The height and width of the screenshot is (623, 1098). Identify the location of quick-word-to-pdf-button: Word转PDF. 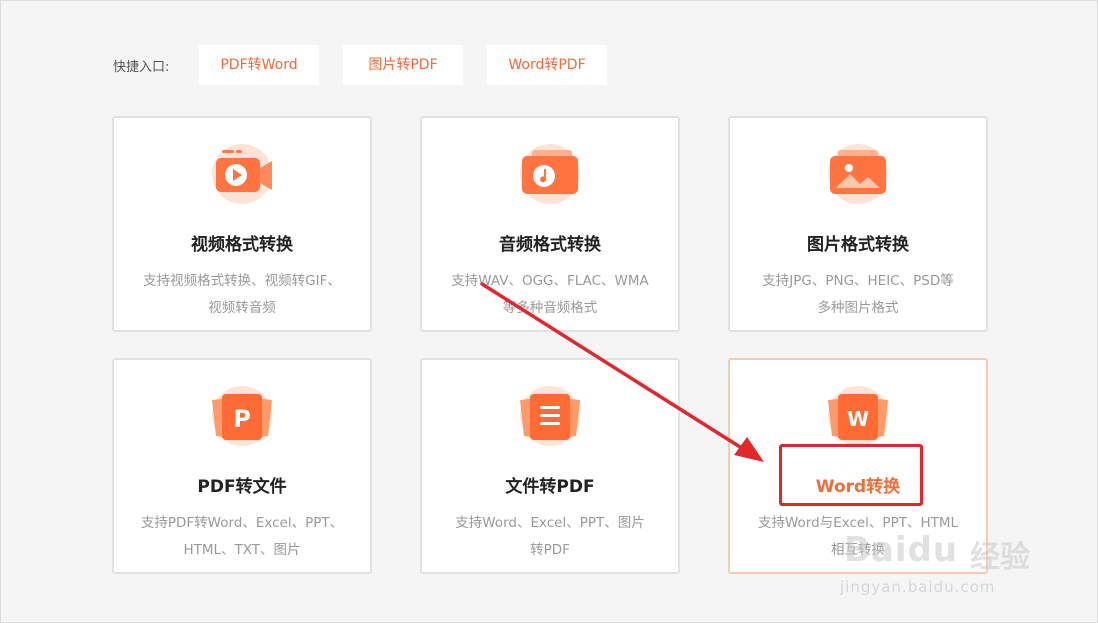
(547, 65).